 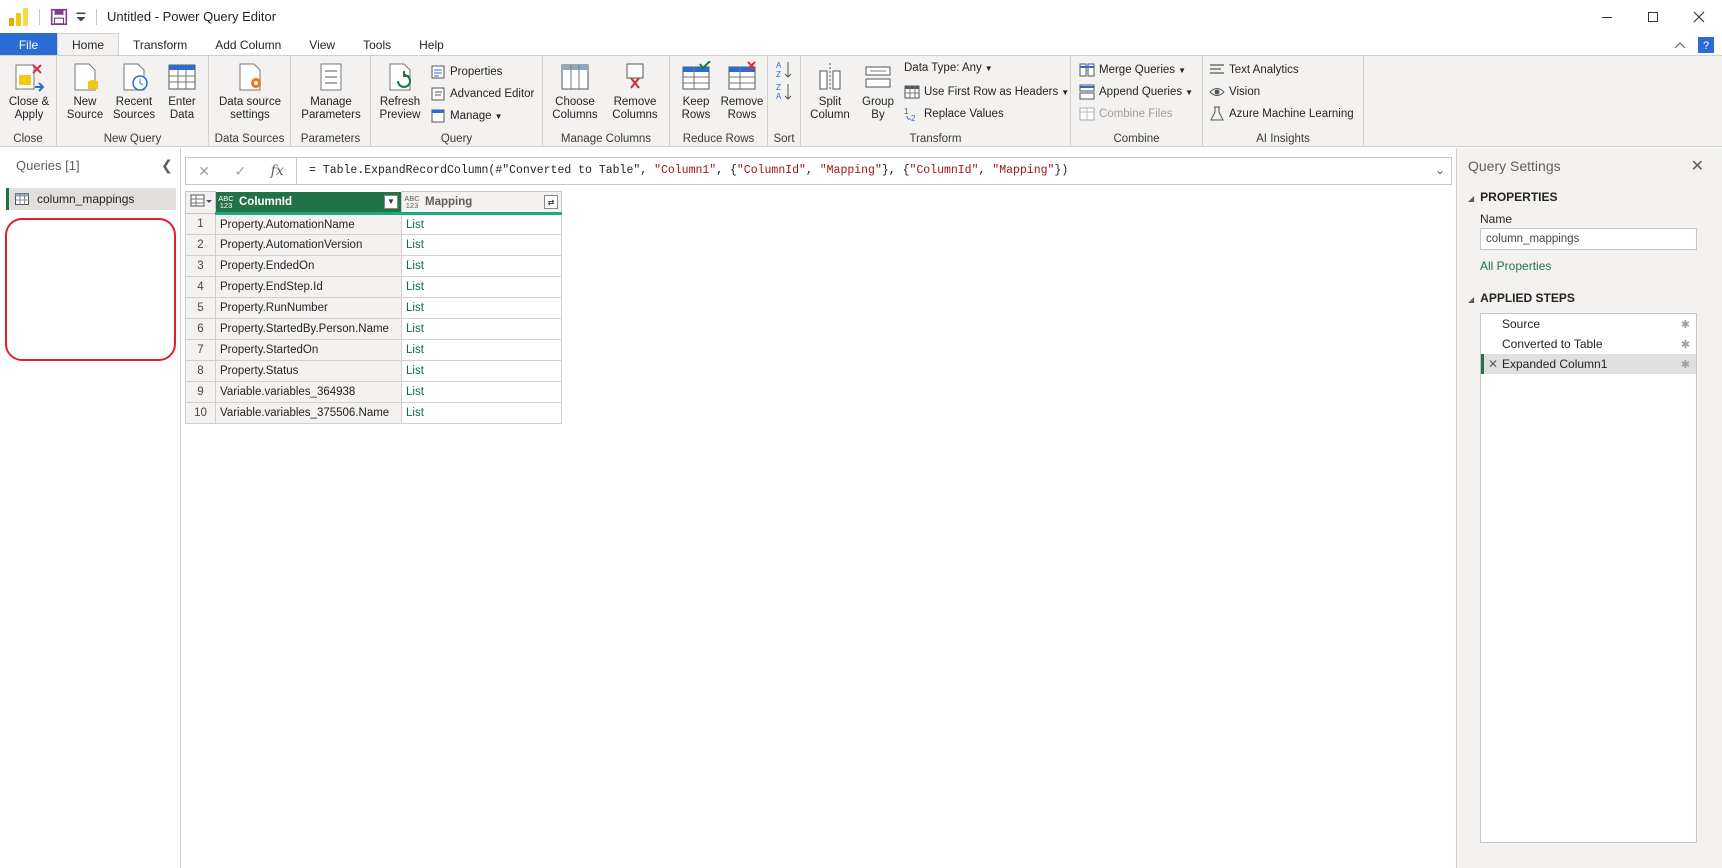 What do you see at coordinates (1061, 170) in the screenshot?
I see `formula-part: })` at bounding box center [1061, 170].